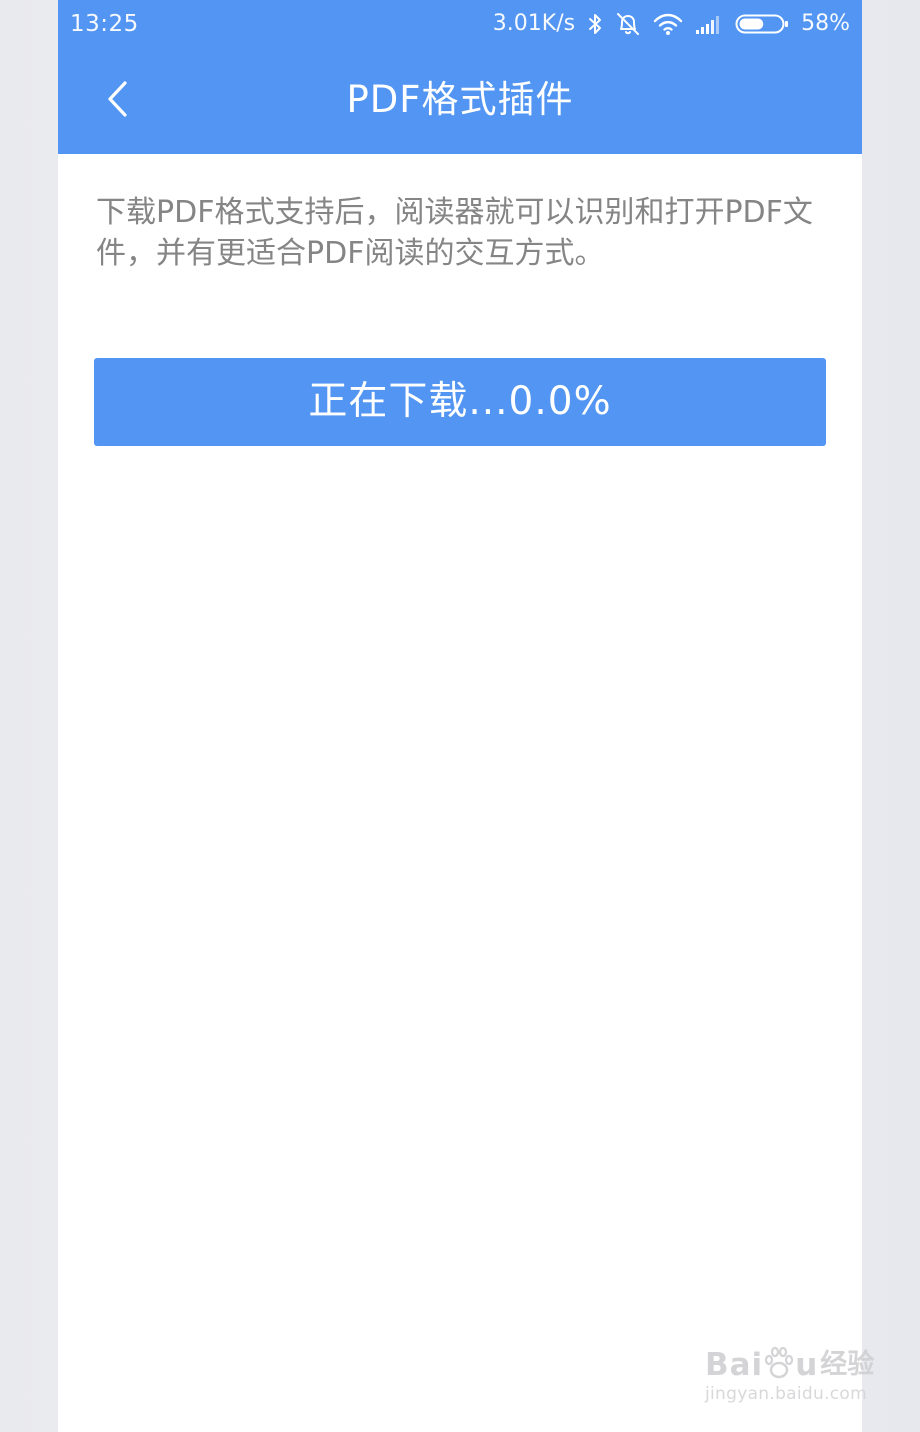 The width and height of the screenshot is (920, 1432). What do you see at coordinates (460, 24) in the screenshot?
I see `status-bar: 13:25 3.01K/s 58%` at bounding box center [460, 24].